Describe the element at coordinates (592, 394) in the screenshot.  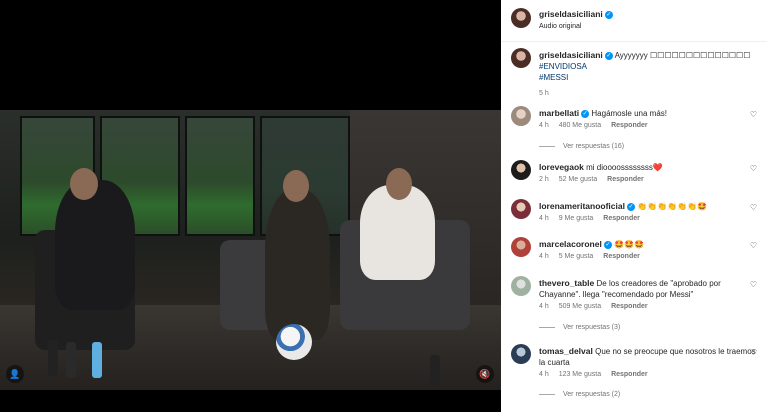
I see `view-replies-label: Ver respuestas (2)` at that location.